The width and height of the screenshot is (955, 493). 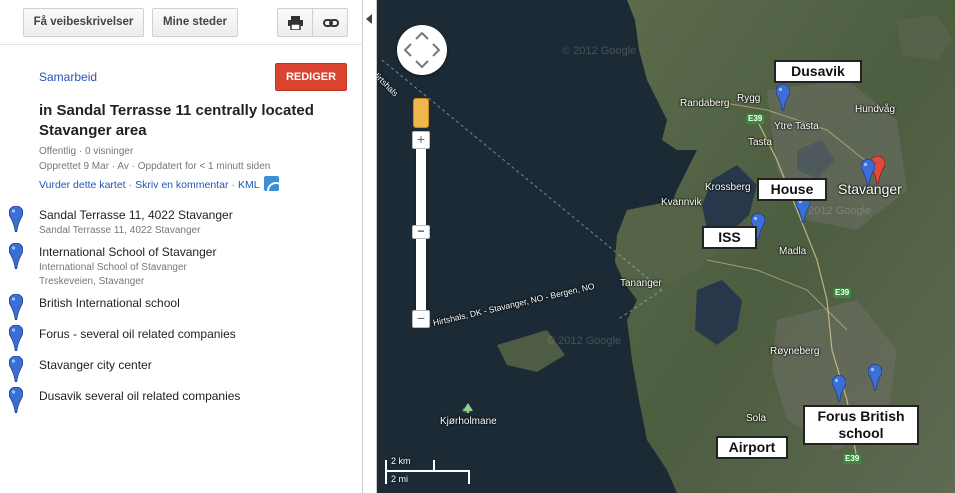 What do you see at coordinates (681, 202) in the screenshot?
I see `map-label-kvannvik: Kvannvik` at bounding box center [681, 202].